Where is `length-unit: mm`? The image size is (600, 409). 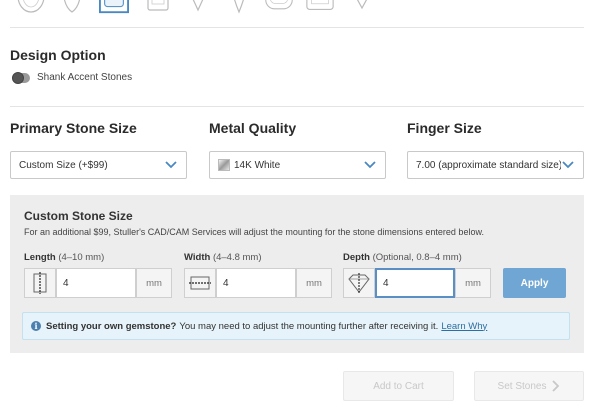
length-unit: mm is located at coordinates (154, 283).